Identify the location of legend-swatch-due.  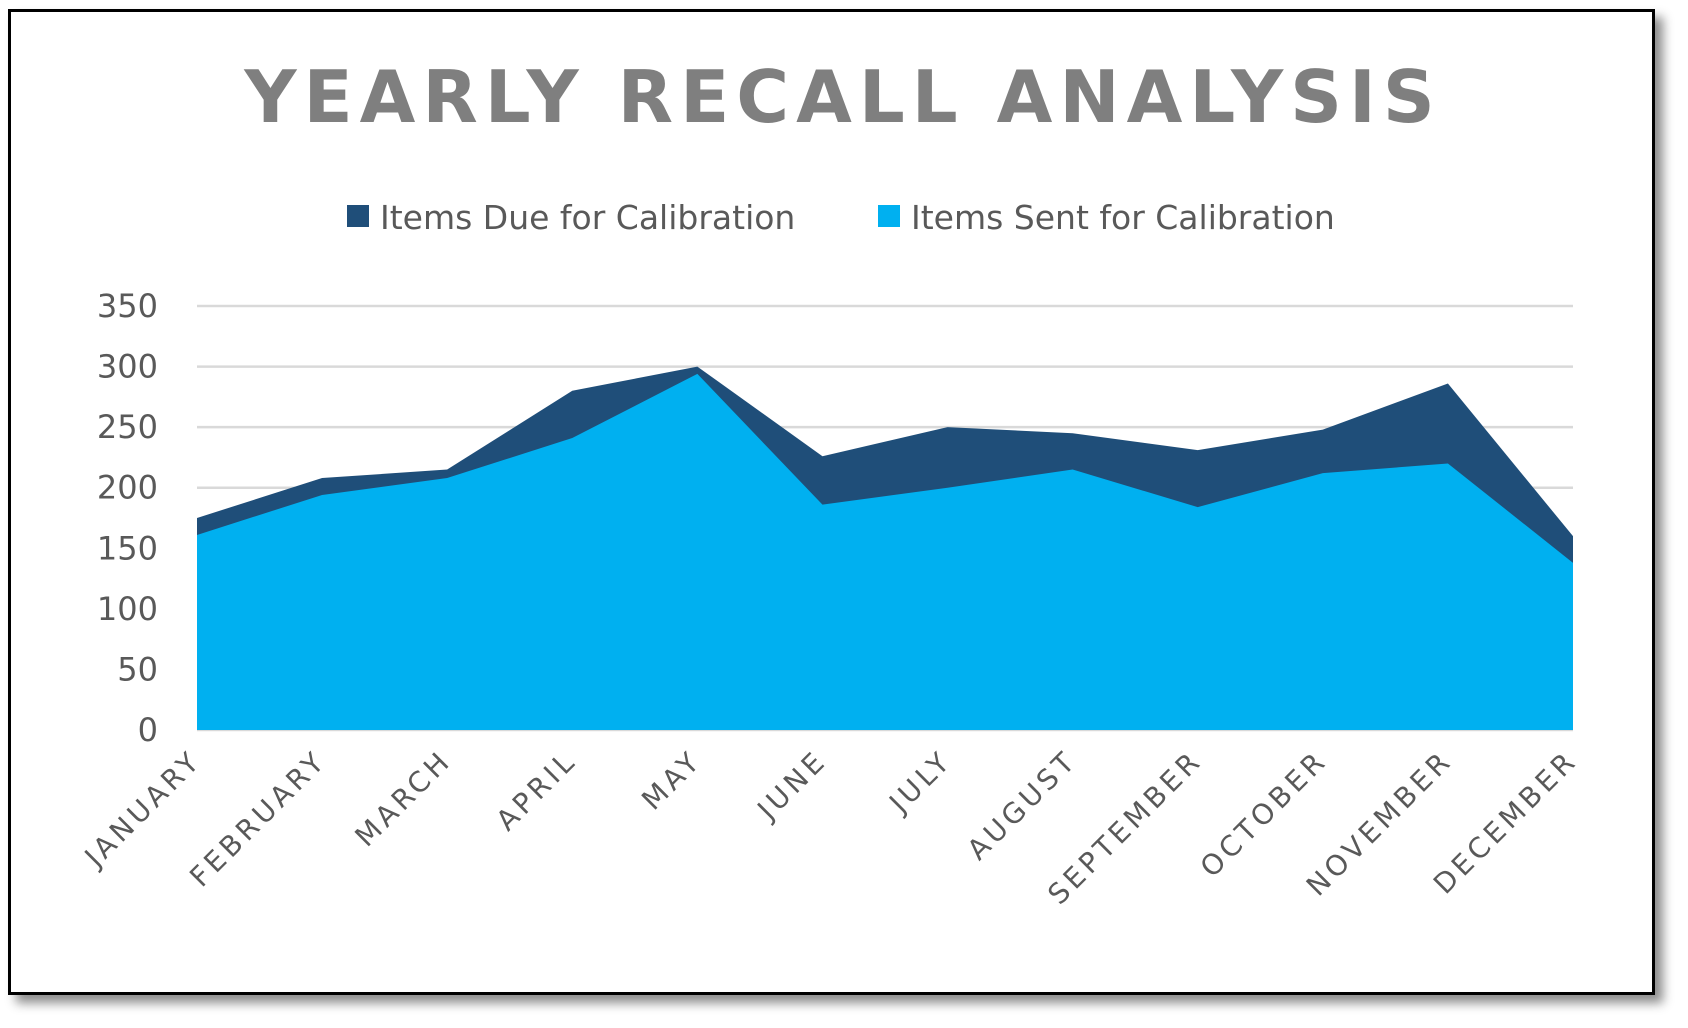
(358, 216).